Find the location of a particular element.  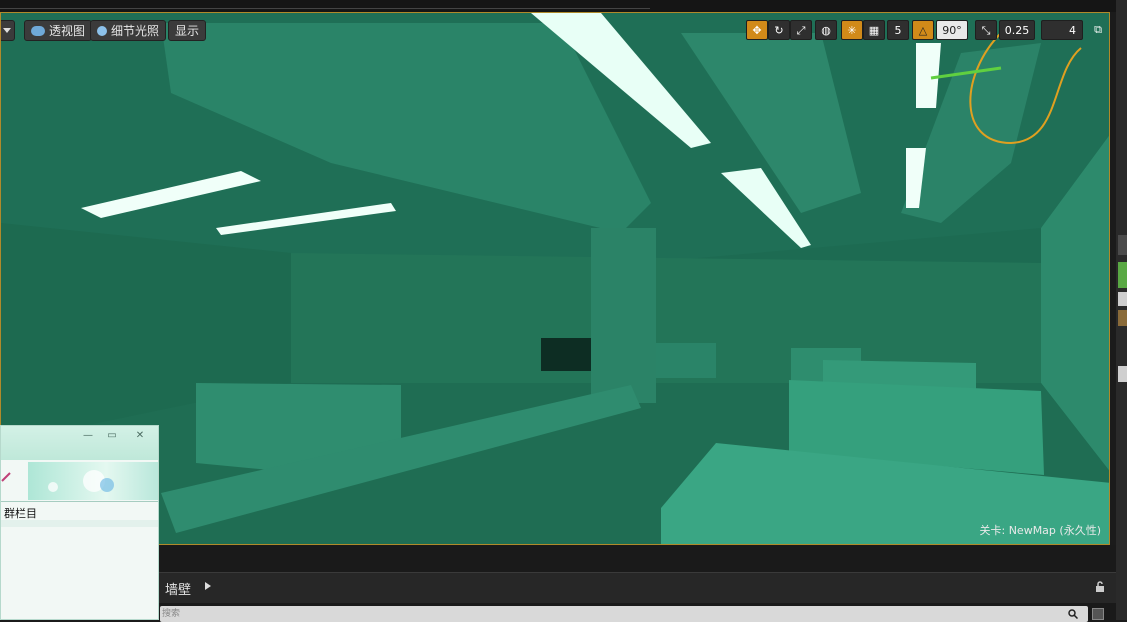

group-column-label: 群栏目 is located at coordinates (20, 513).